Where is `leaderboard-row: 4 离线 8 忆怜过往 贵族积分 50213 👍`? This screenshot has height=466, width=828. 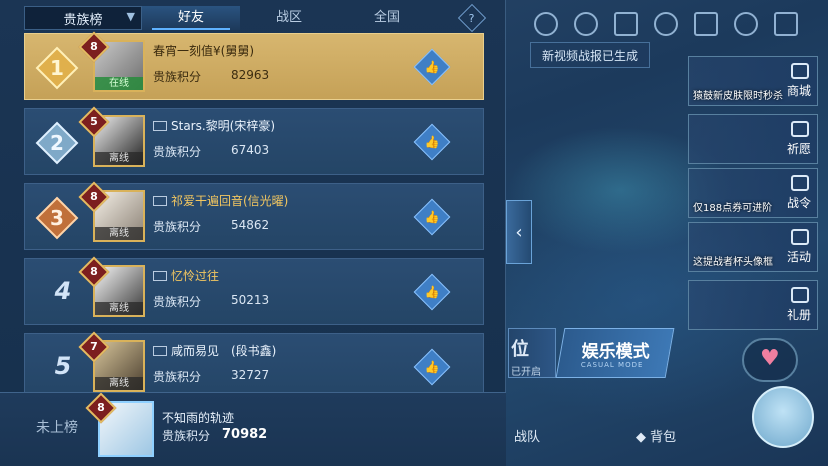 leaderboard-row: 4 离线 8 忆怜过往 贵族积分 50213 👍 is located at coordinates (254, 290).